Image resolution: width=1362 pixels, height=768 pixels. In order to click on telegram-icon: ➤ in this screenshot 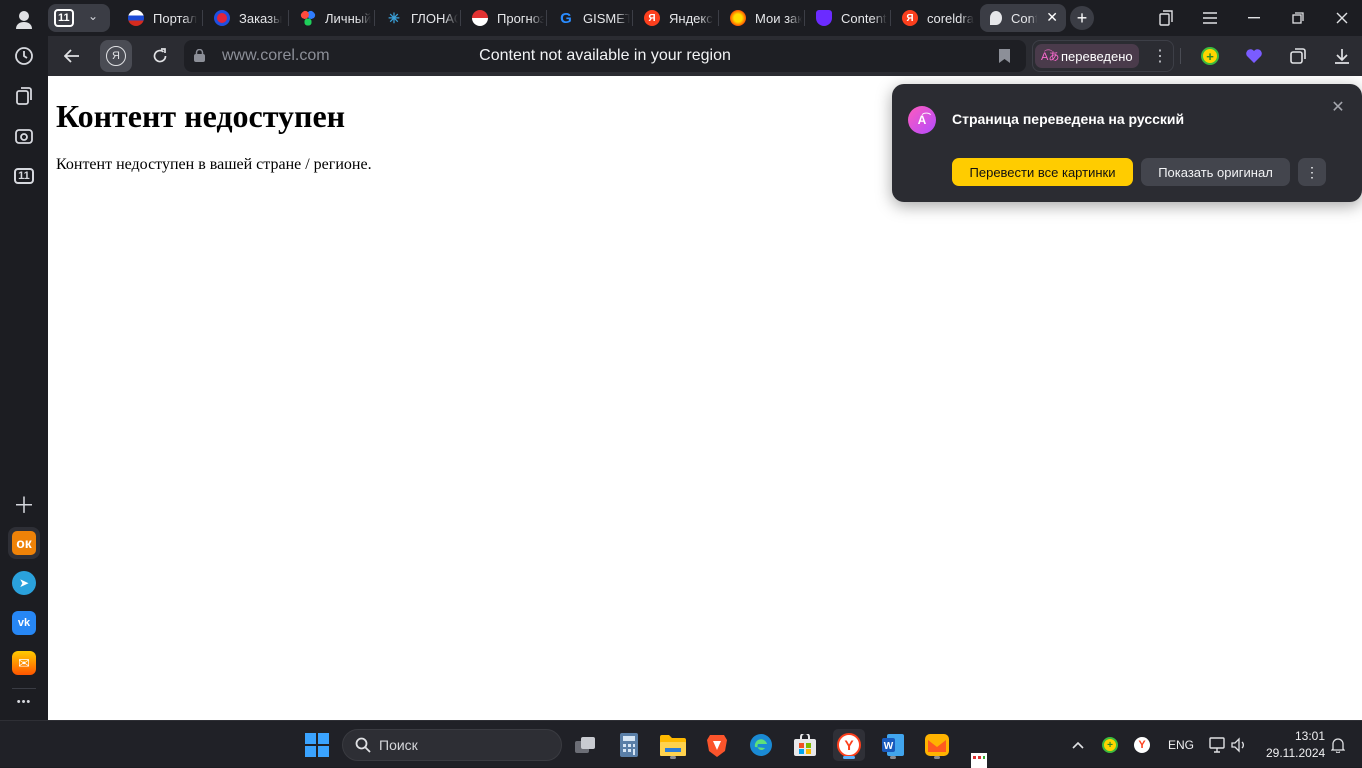, I will do `click(24, 583)`.